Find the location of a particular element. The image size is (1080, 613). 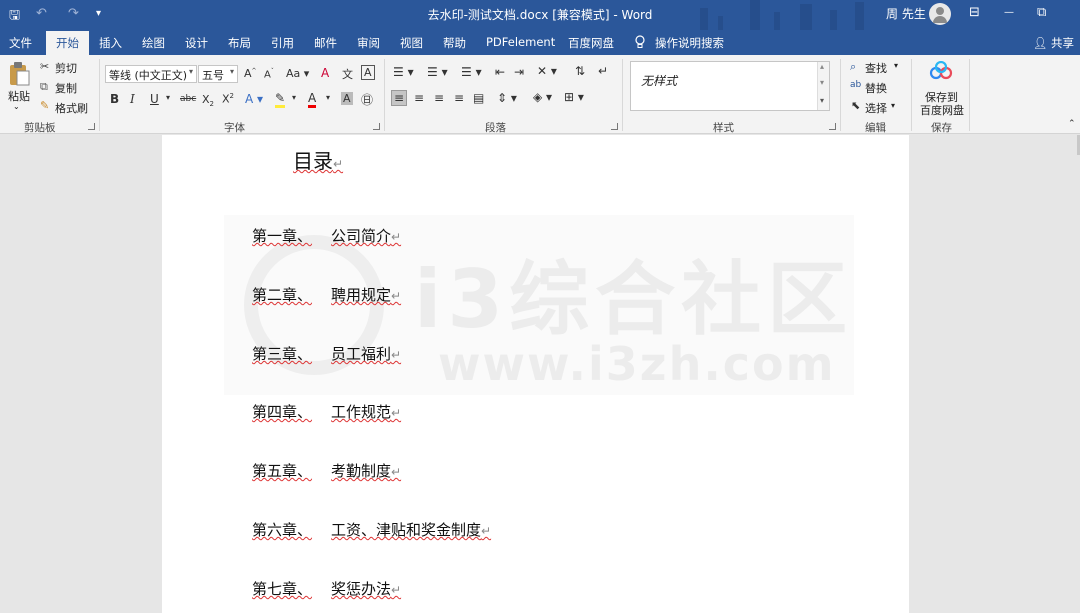

clipboard-launcher-icon is located at coordinates (91, 126).